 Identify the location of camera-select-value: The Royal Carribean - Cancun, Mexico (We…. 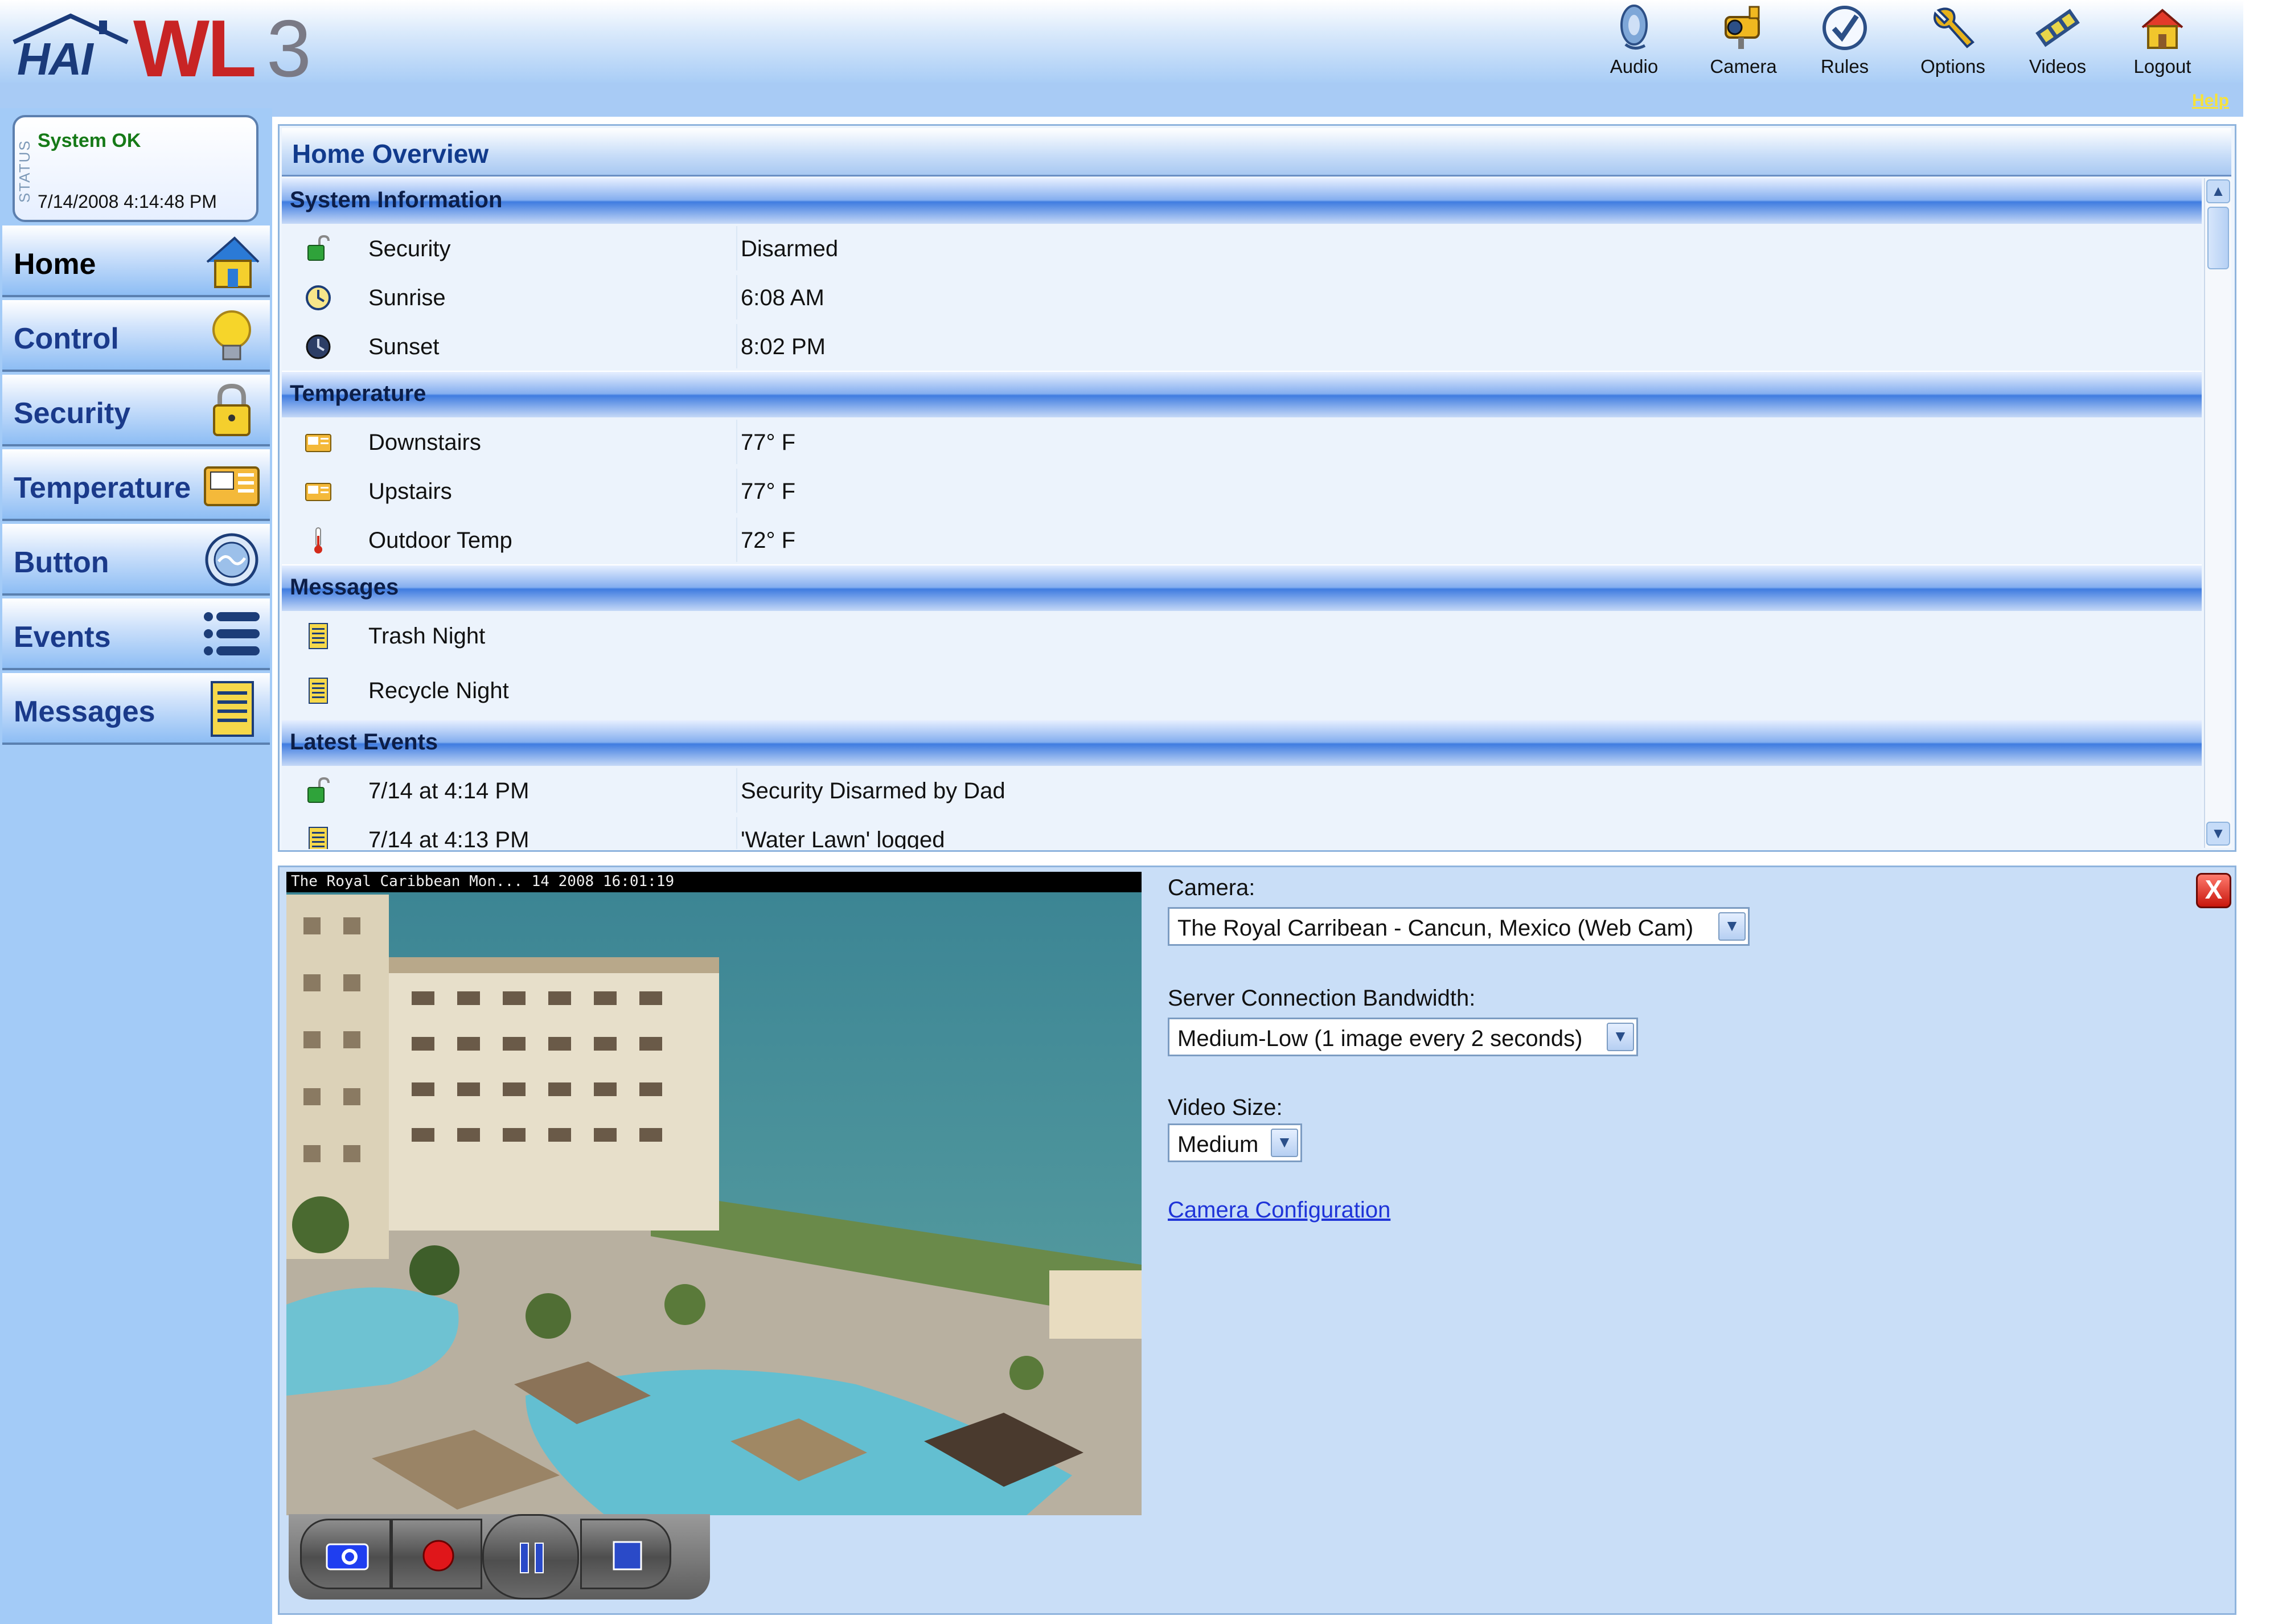
(1435, 929).